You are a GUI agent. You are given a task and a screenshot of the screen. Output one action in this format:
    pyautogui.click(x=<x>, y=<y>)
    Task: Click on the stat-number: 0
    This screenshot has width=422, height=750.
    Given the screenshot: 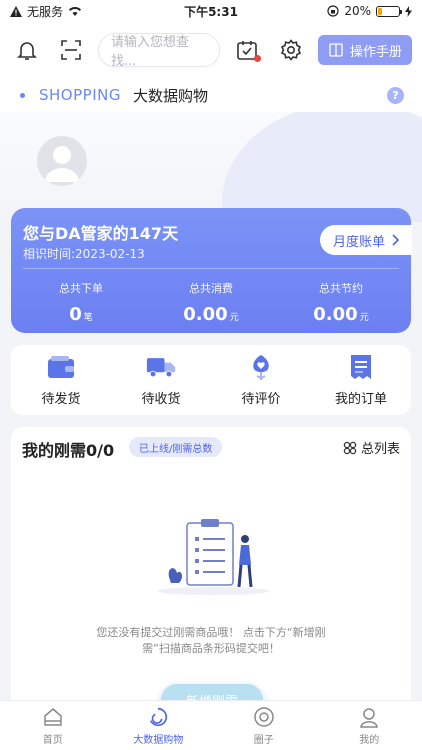 What is the action you would take?
    pyautogui.click(x=75, y=314)
    